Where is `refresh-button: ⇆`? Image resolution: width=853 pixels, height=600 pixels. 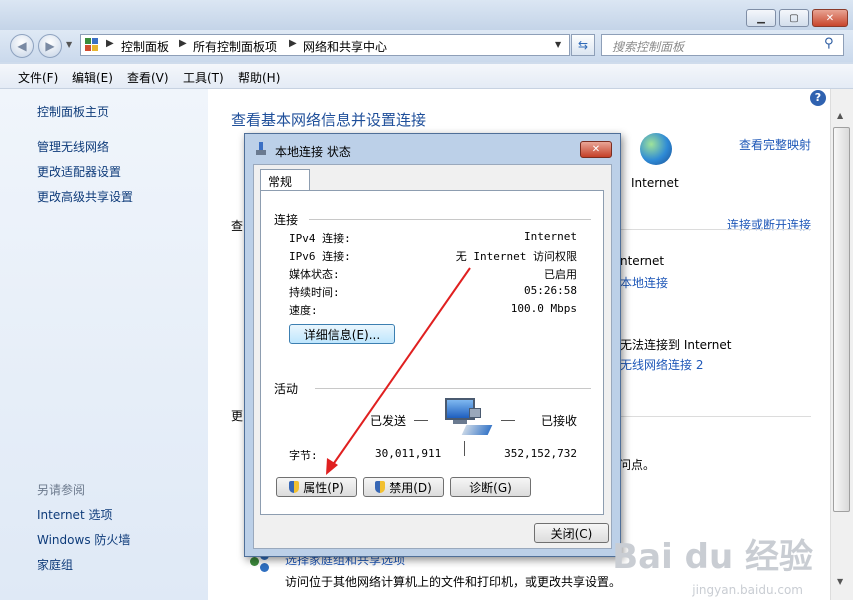 refresh-button: ⇆ is located at coordinates (583, 45).